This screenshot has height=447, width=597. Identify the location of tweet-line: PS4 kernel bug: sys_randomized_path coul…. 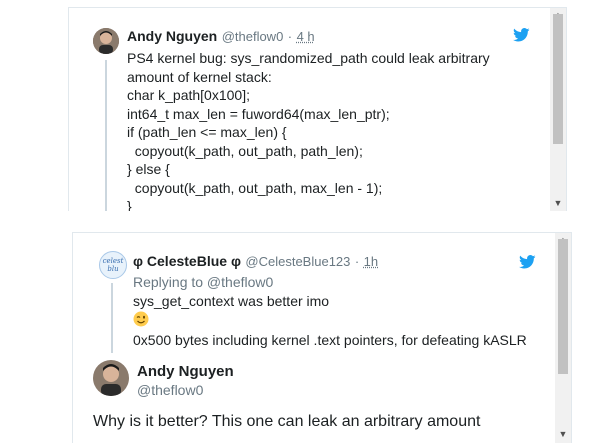
(308, 58).